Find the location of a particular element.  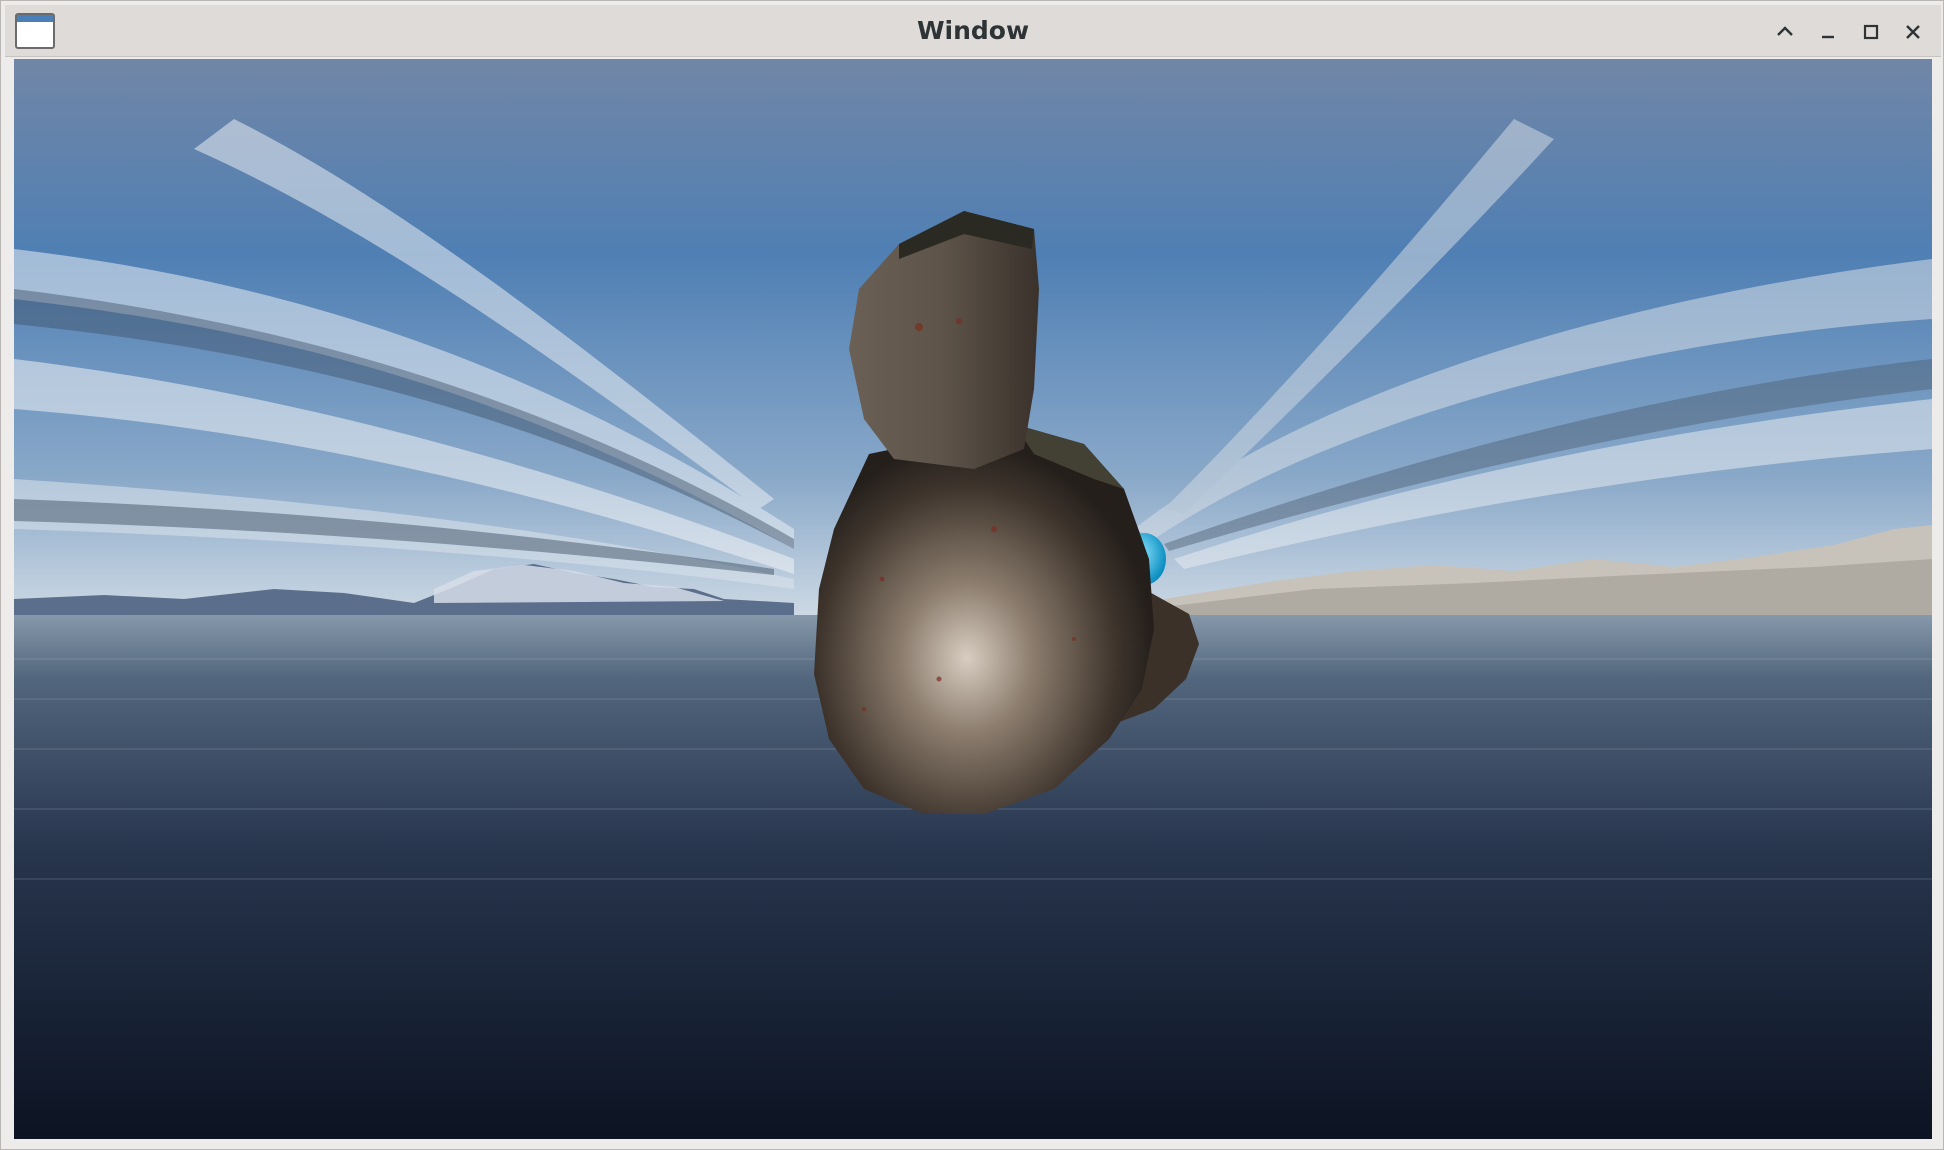

close-button is located at coordinates (1913, 32).